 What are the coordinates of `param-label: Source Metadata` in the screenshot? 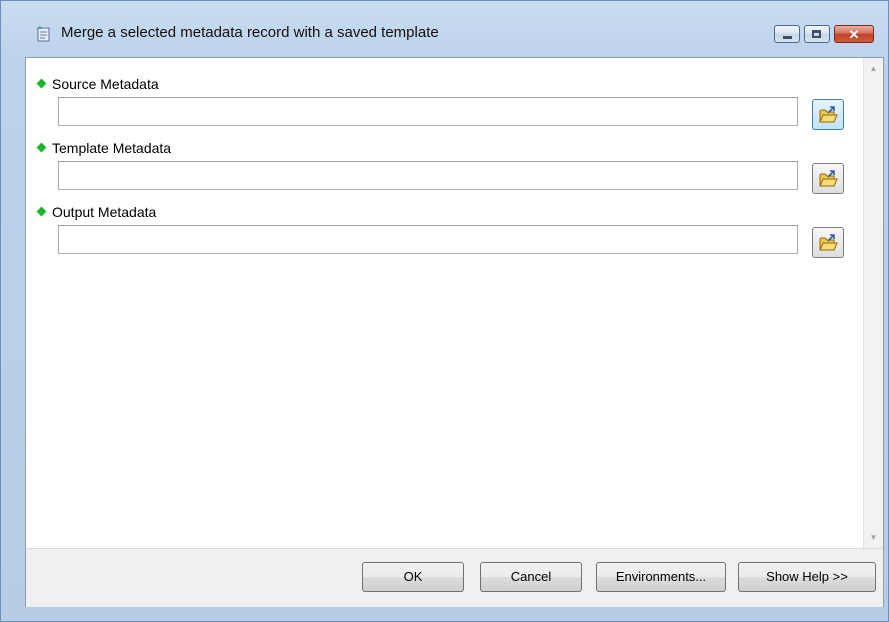 It's located at (97, 84).